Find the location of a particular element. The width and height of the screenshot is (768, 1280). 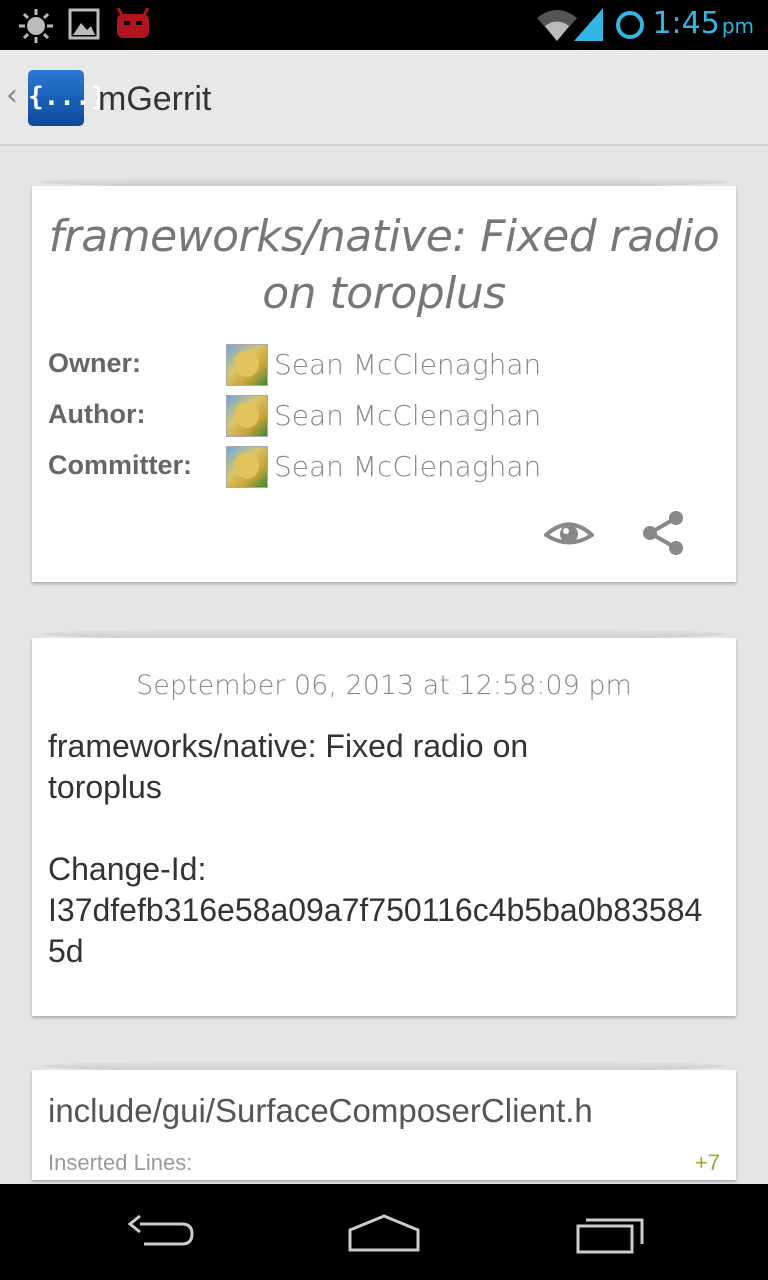

app-title: mGerrit is located at coordinates (154, 99).